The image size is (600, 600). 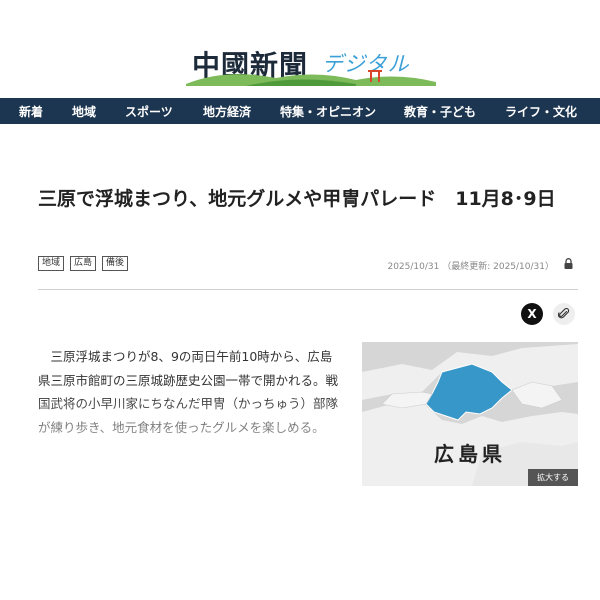 I want to click on nav-item-economy: 地方経済, so click(x=227, y=111).